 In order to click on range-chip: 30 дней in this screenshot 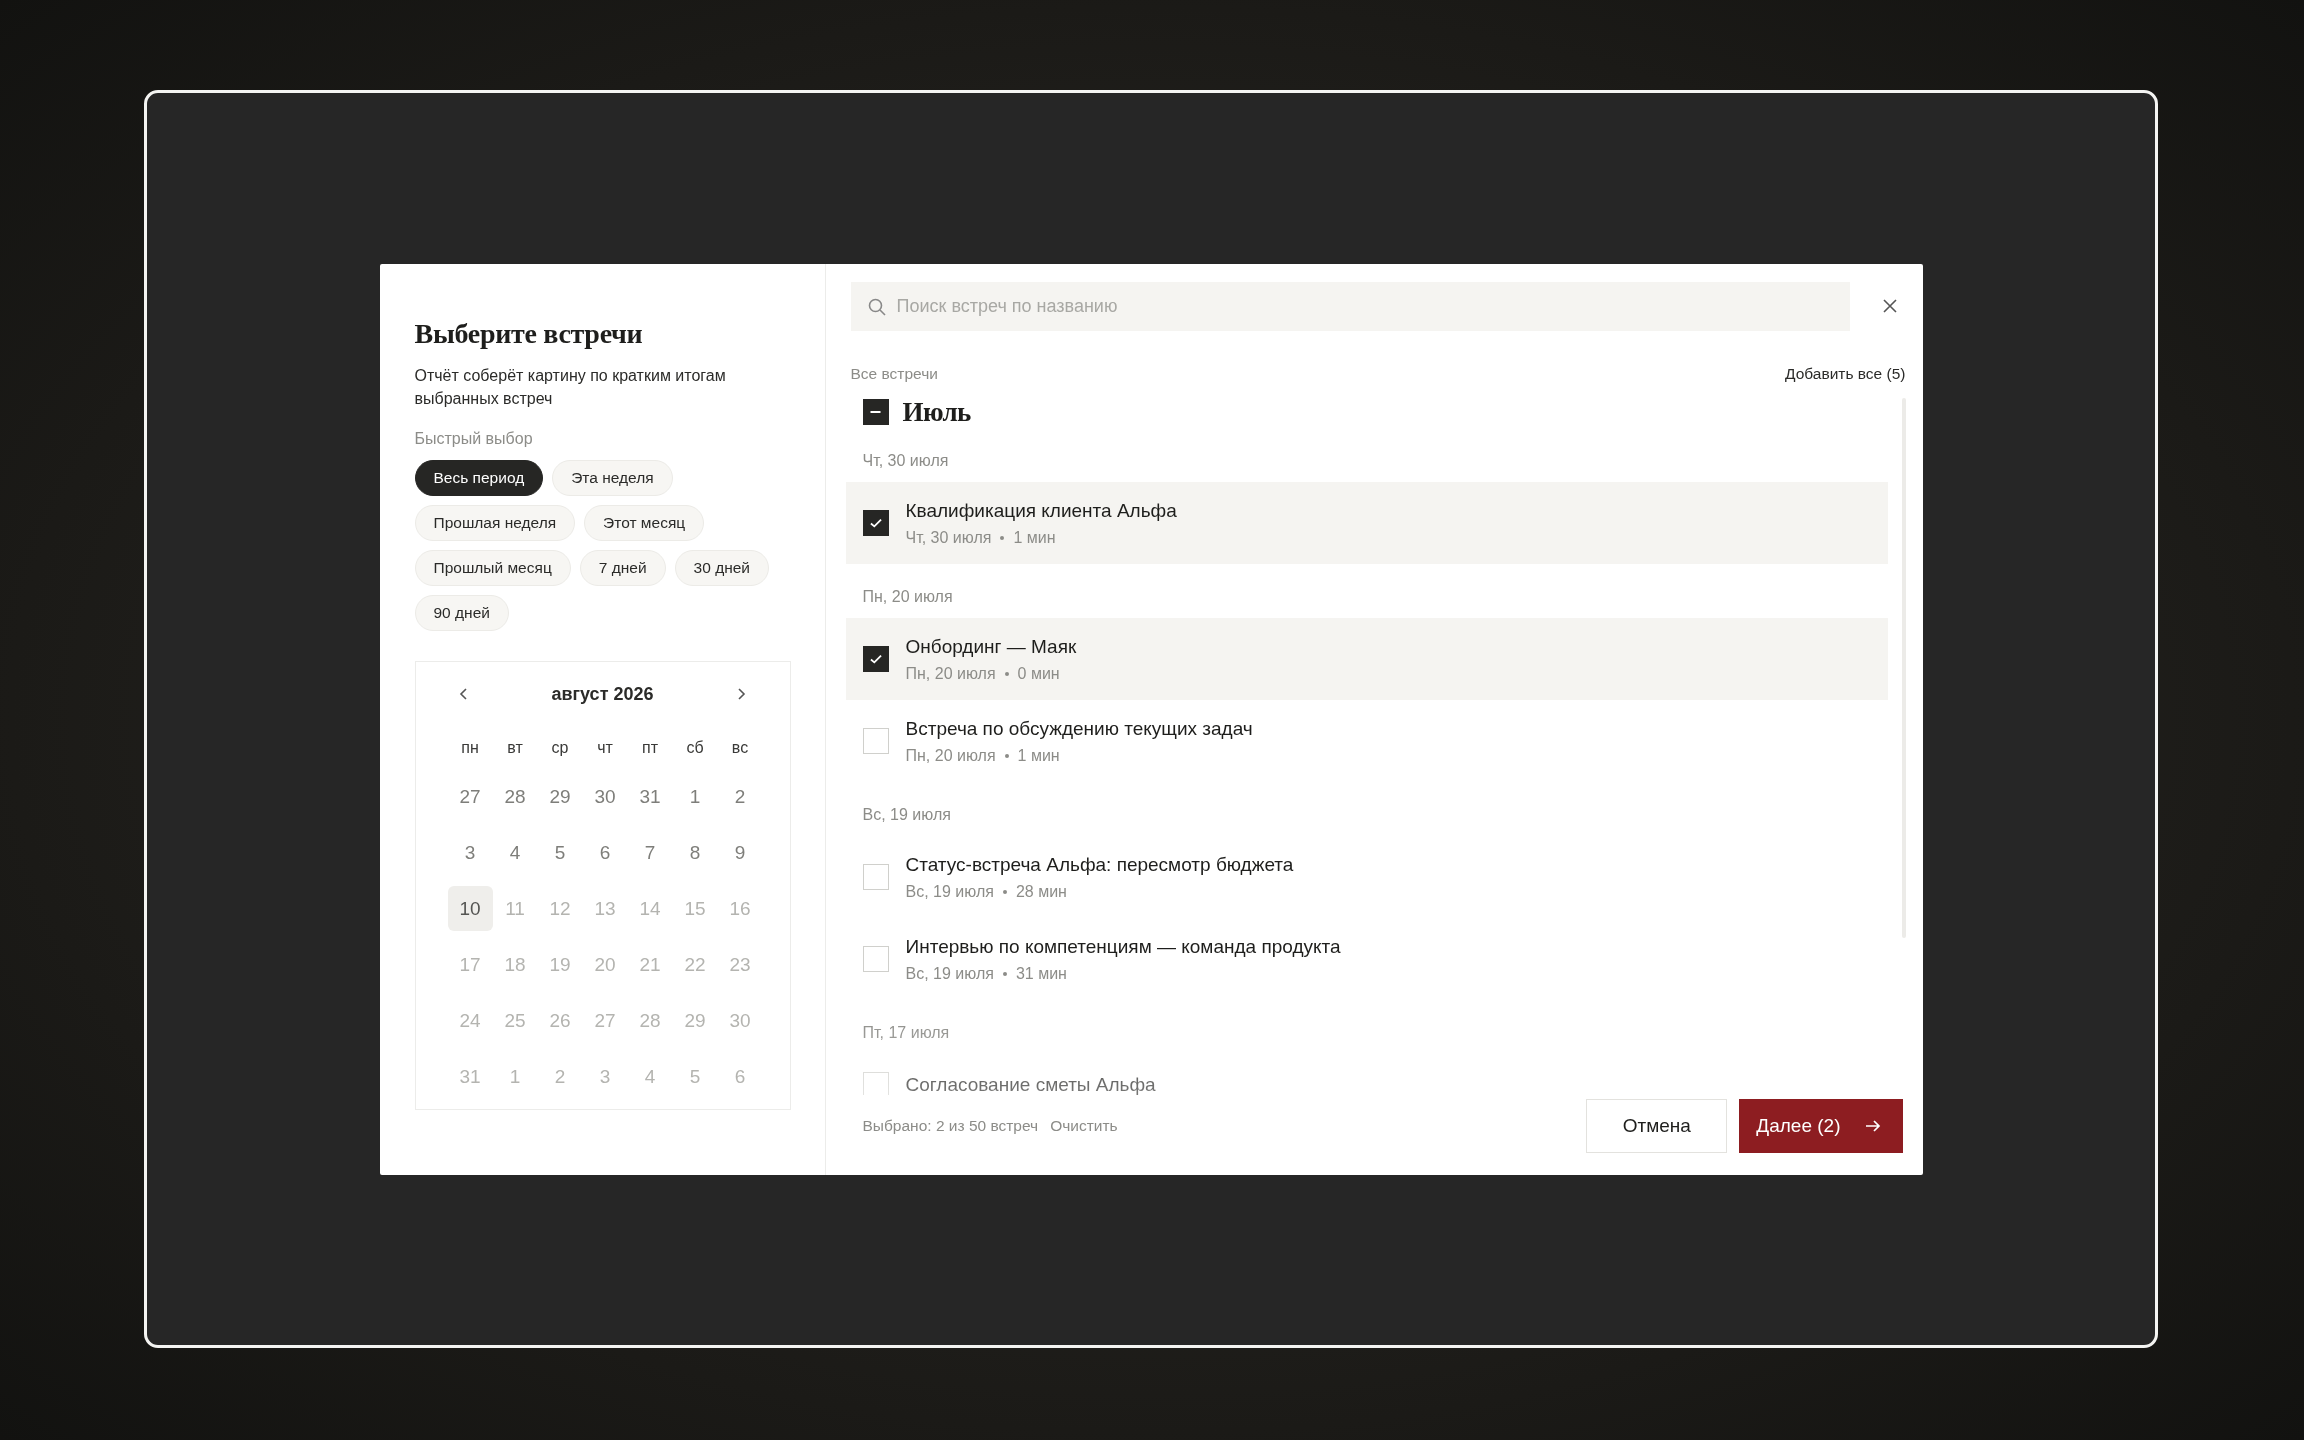, I will do `click(721, 567)`.